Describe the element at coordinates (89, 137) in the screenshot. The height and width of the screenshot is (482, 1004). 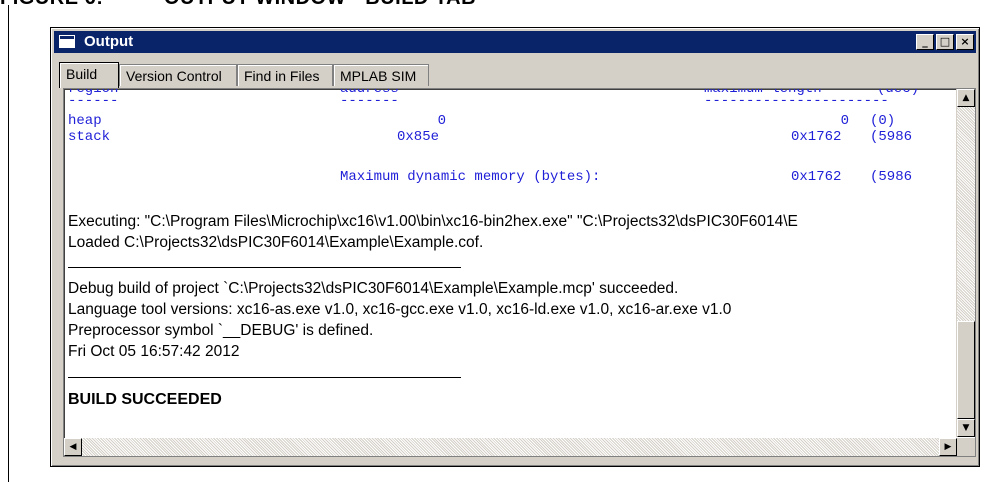
I see `memory-region: stack` at that location.